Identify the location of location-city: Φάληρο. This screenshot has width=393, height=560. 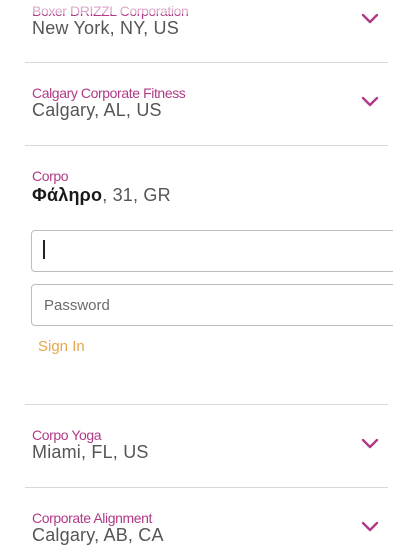
(67, 195).